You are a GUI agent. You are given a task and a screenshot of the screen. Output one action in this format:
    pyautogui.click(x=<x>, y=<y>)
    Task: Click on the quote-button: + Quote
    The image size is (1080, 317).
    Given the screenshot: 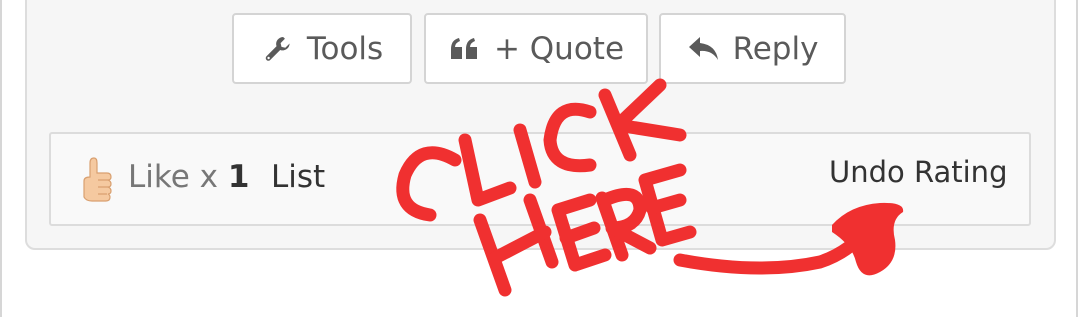 What is the action you would take?
    pyautogui.click(x=536, y=48)
    